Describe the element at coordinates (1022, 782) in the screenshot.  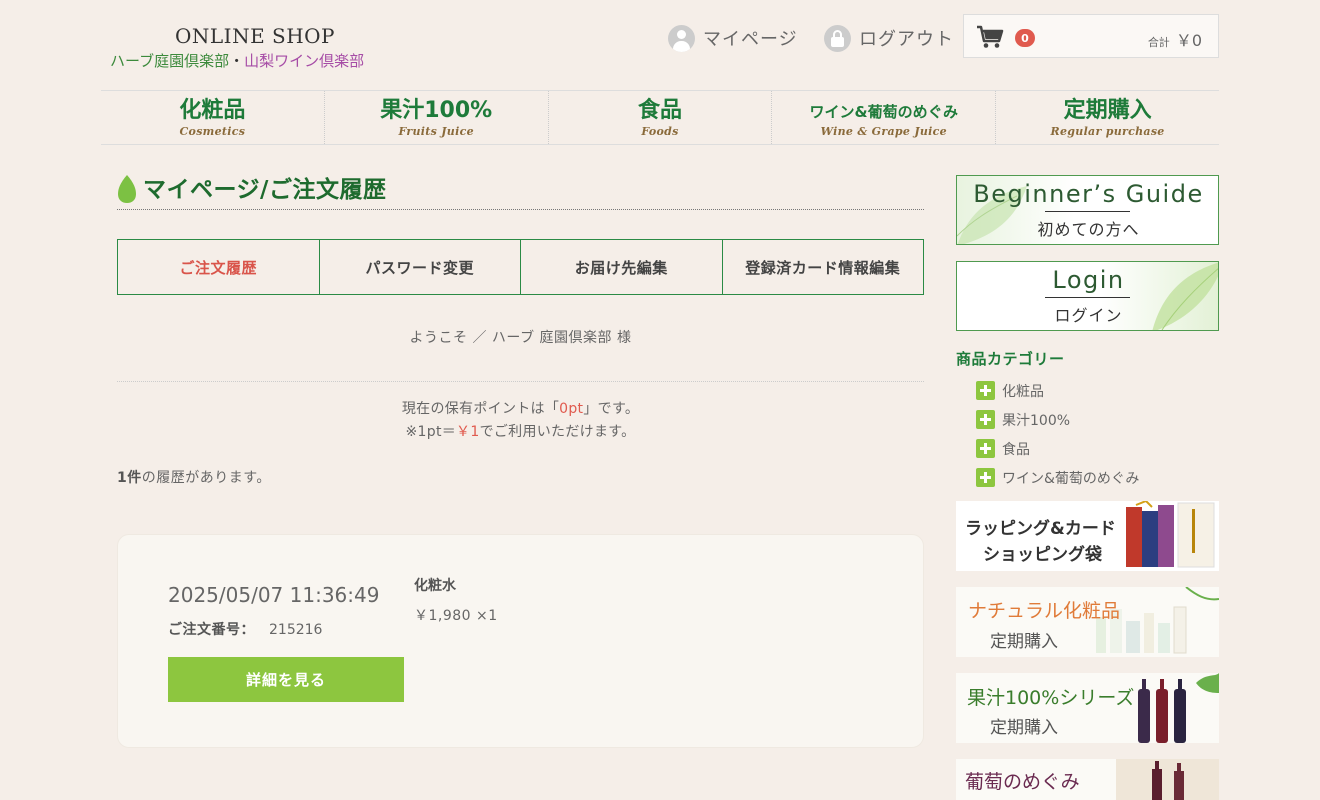
I see `grape-title: 葡萄のめぐみ` at that location.